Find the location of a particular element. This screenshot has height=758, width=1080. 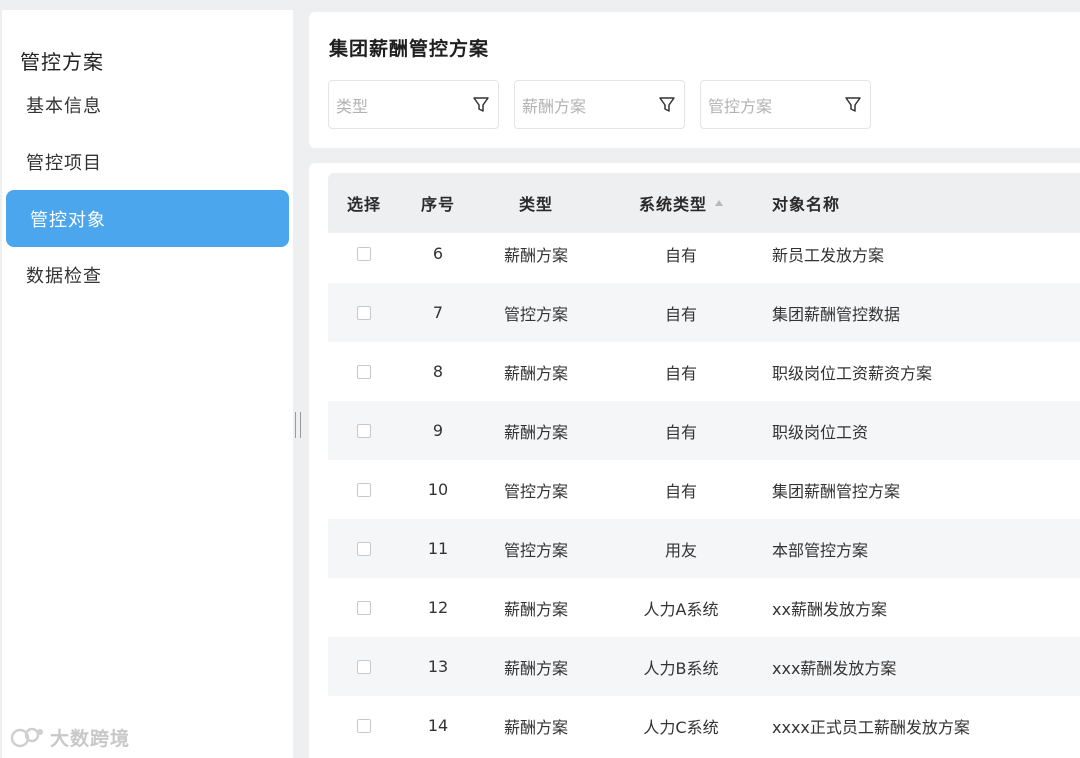

cell-name: 新员工发放方案 is located at coordinates (828, 255).